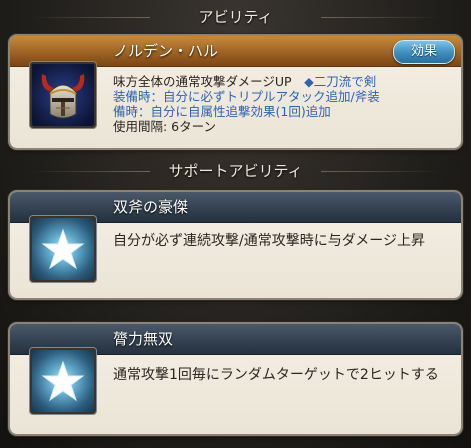  I want to click on support-ability-description: 自分が必ず連続攻撃/通常攻撃時に与ダメージ上昇, so click(269, 241).